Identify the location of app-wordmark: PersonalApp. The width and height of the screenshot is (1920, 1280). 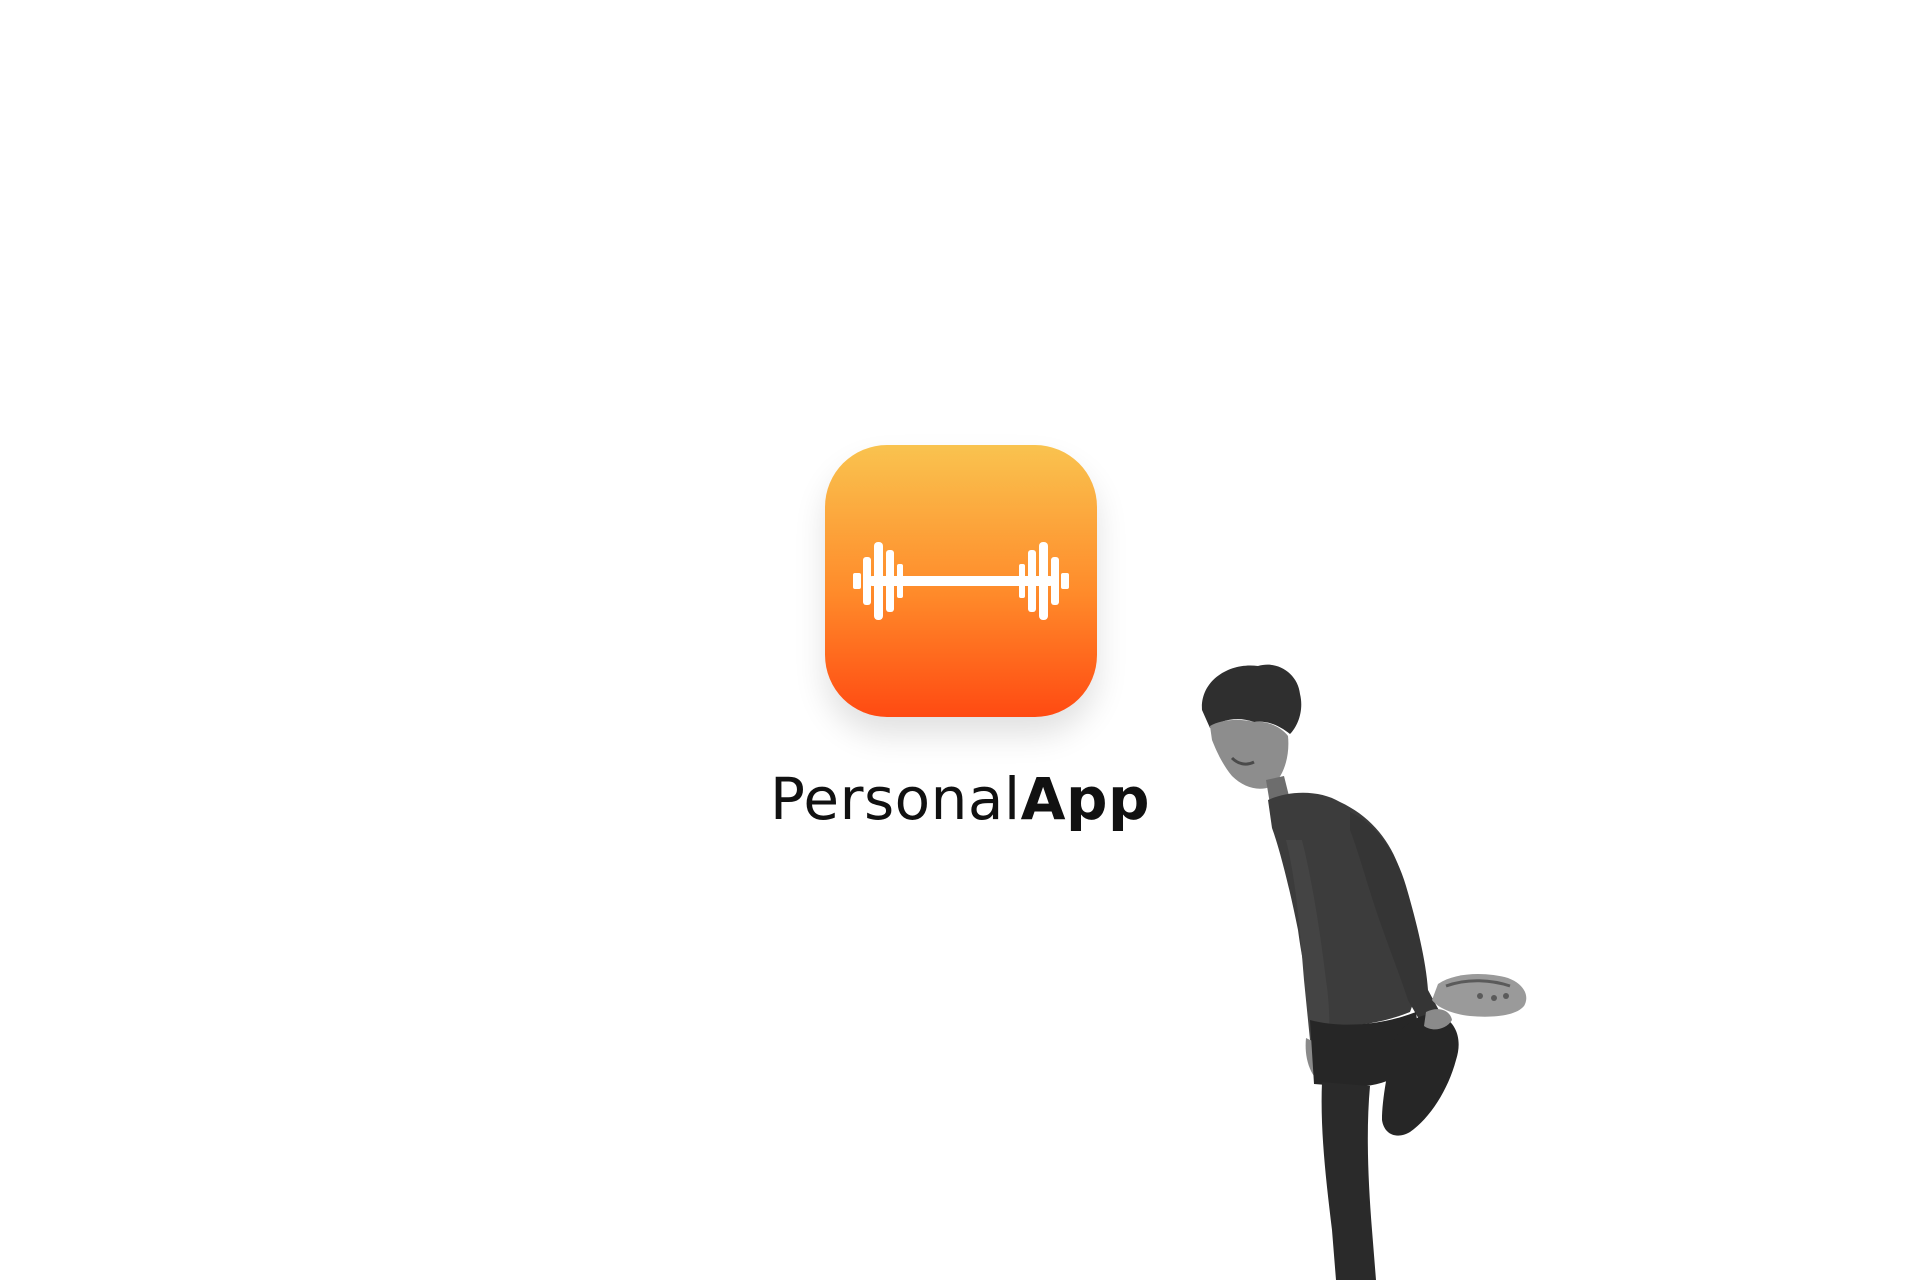
(960, 799).